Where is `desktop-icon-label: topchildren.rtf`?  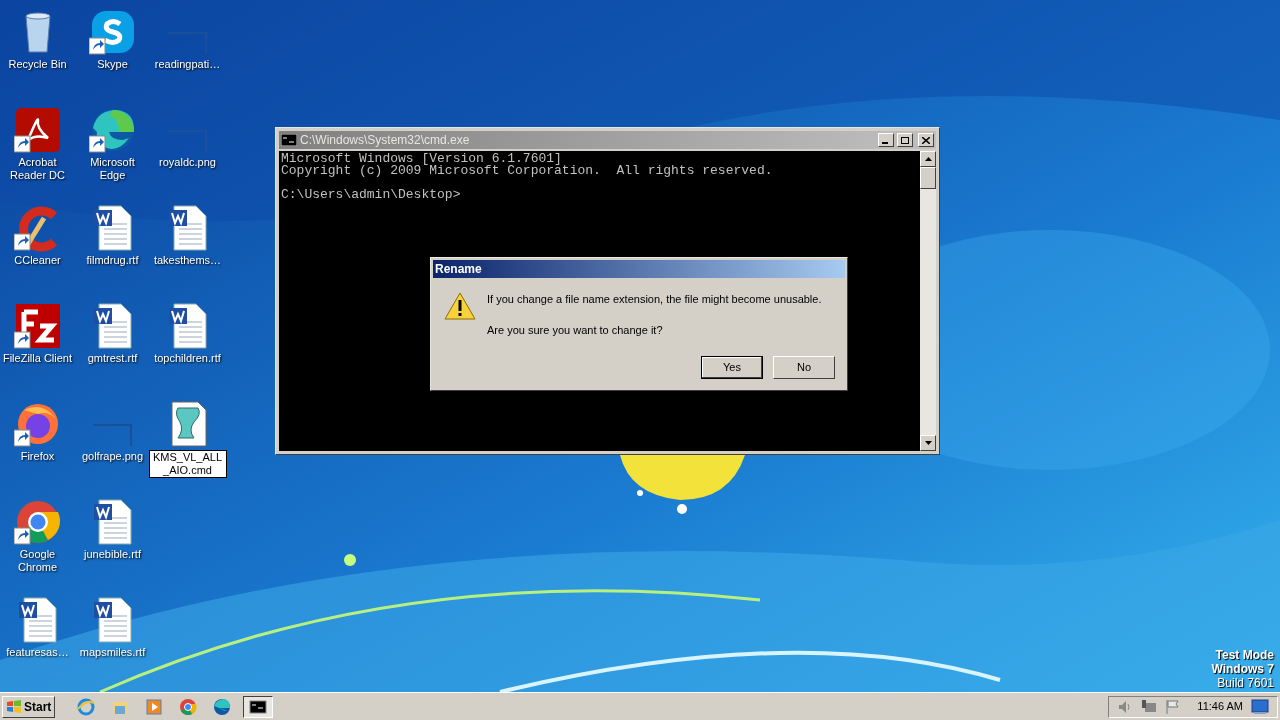 desktop-icon-label: topchildren.rtf is located at coordinates (187, 358).